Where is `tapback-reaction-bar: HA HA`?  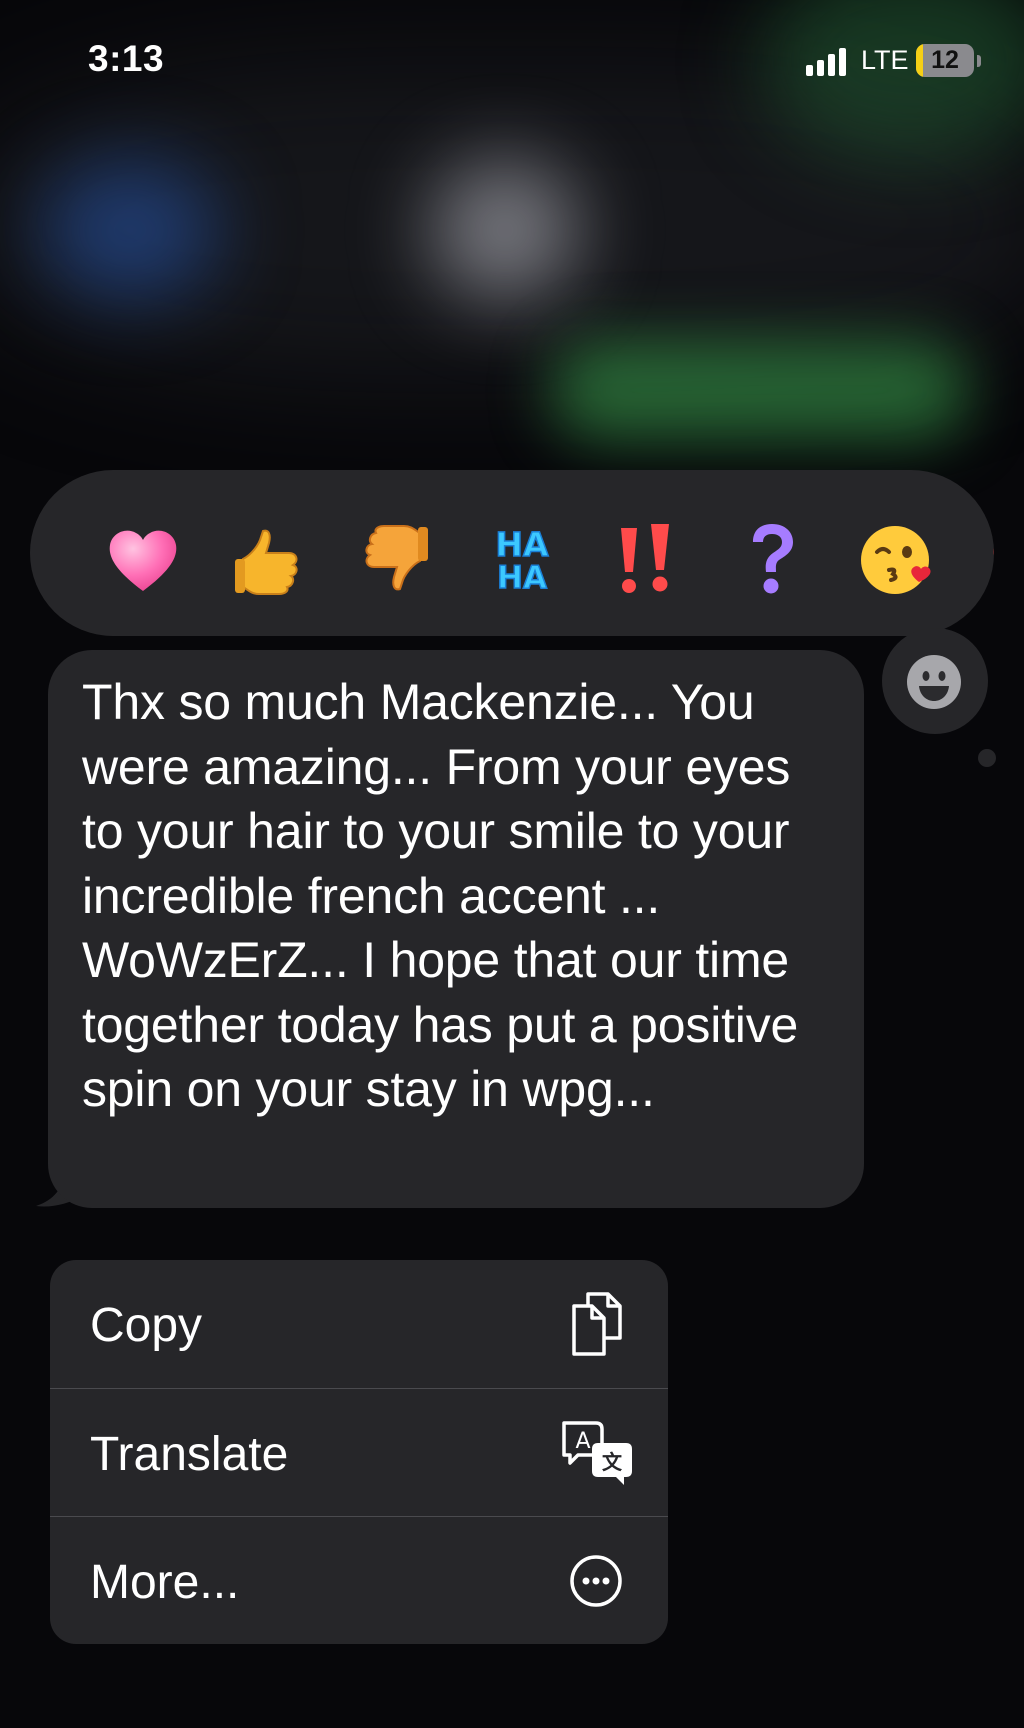 tapback-reaction-bar: HA HA is located at coordinates (512, 553).